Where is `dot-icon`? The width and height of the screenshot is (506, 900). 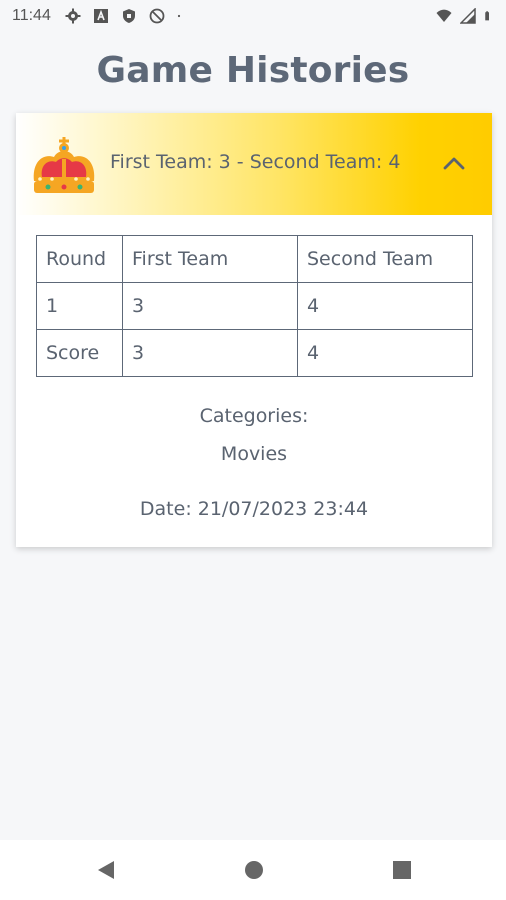
dot-icon is located at coordinates (178, 16).